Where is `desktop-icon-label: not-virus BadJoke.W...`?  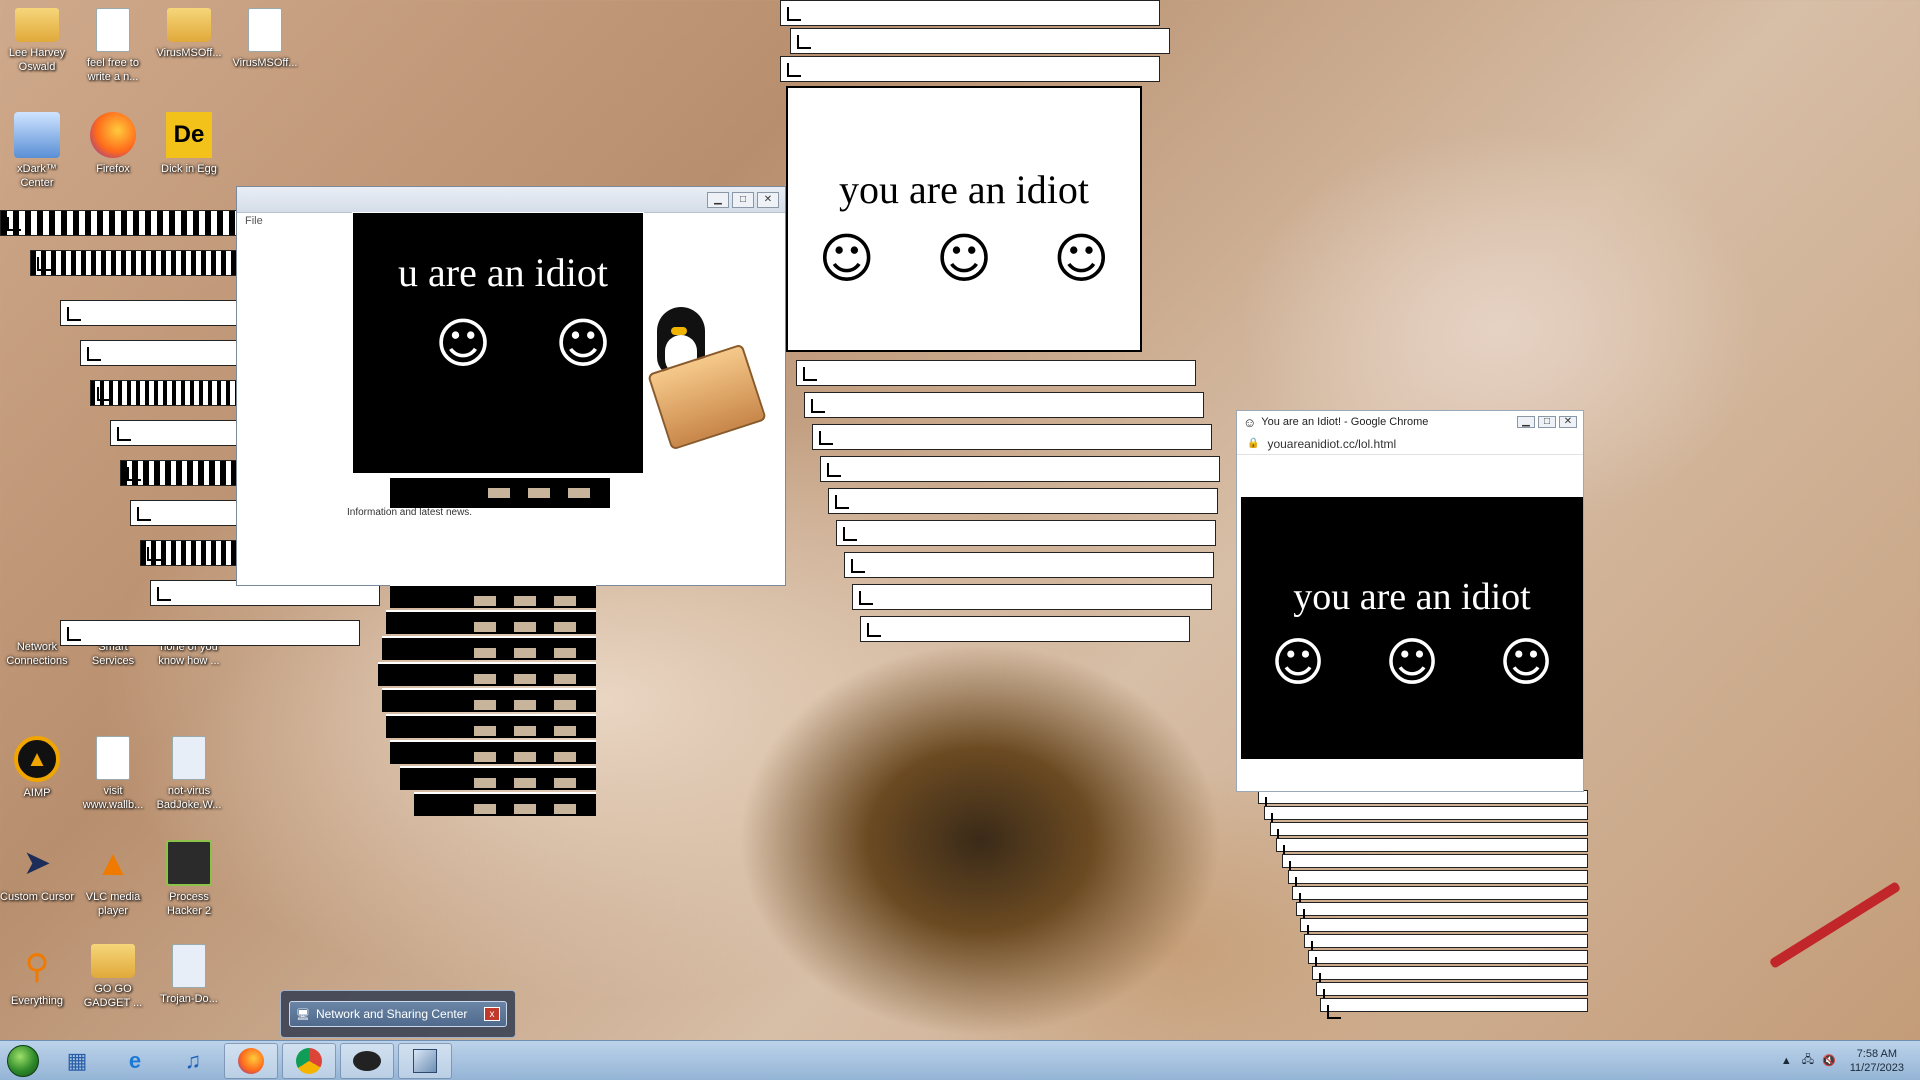
desktop-icon-label: not-virus BadJoke.W... is located at coordinates (189, 798).